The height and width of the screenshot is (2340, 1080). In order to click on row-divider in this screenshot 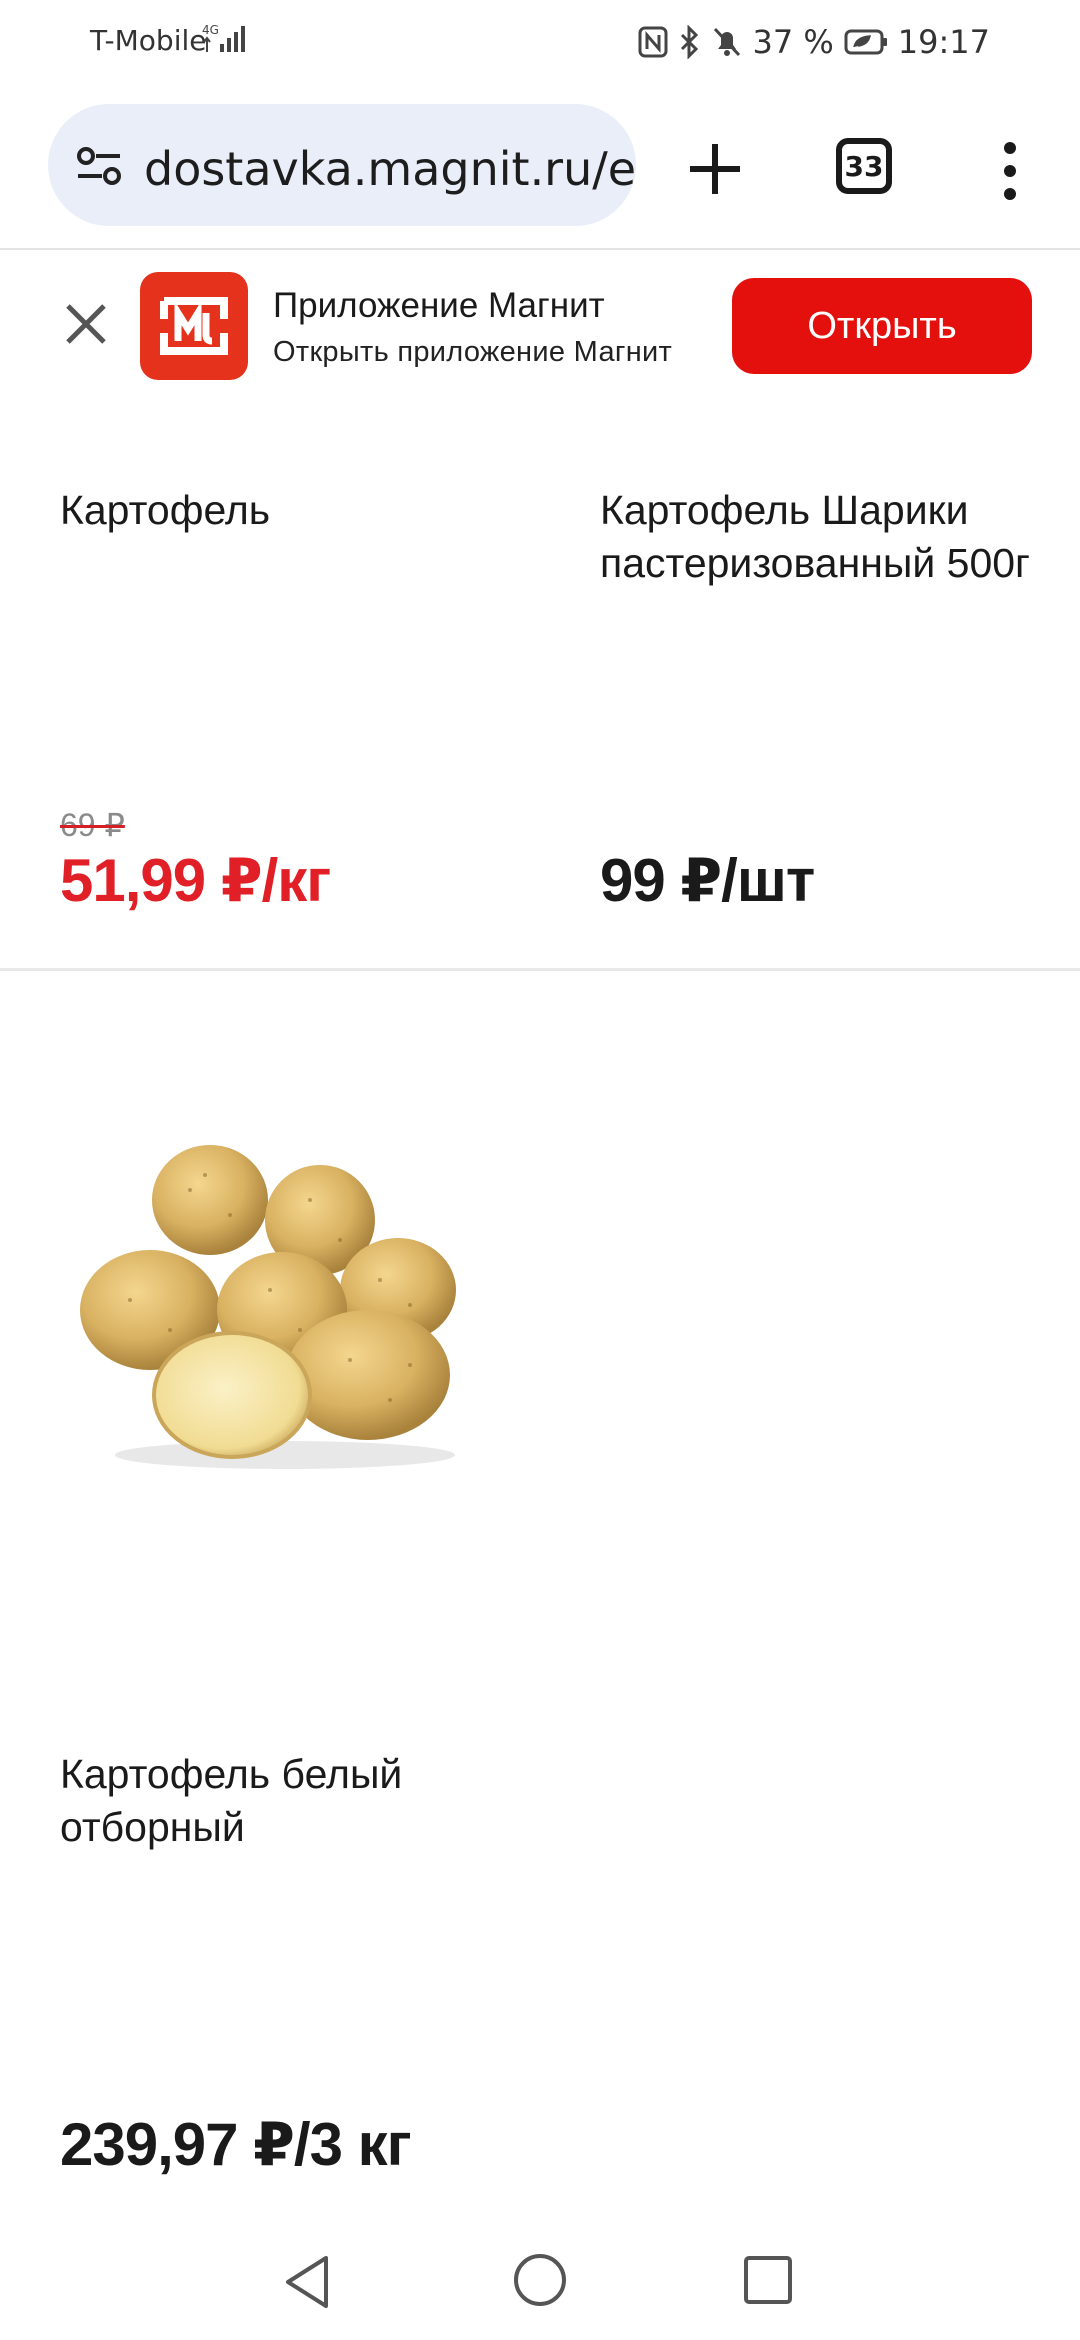, I will do `click(540, 969)`.